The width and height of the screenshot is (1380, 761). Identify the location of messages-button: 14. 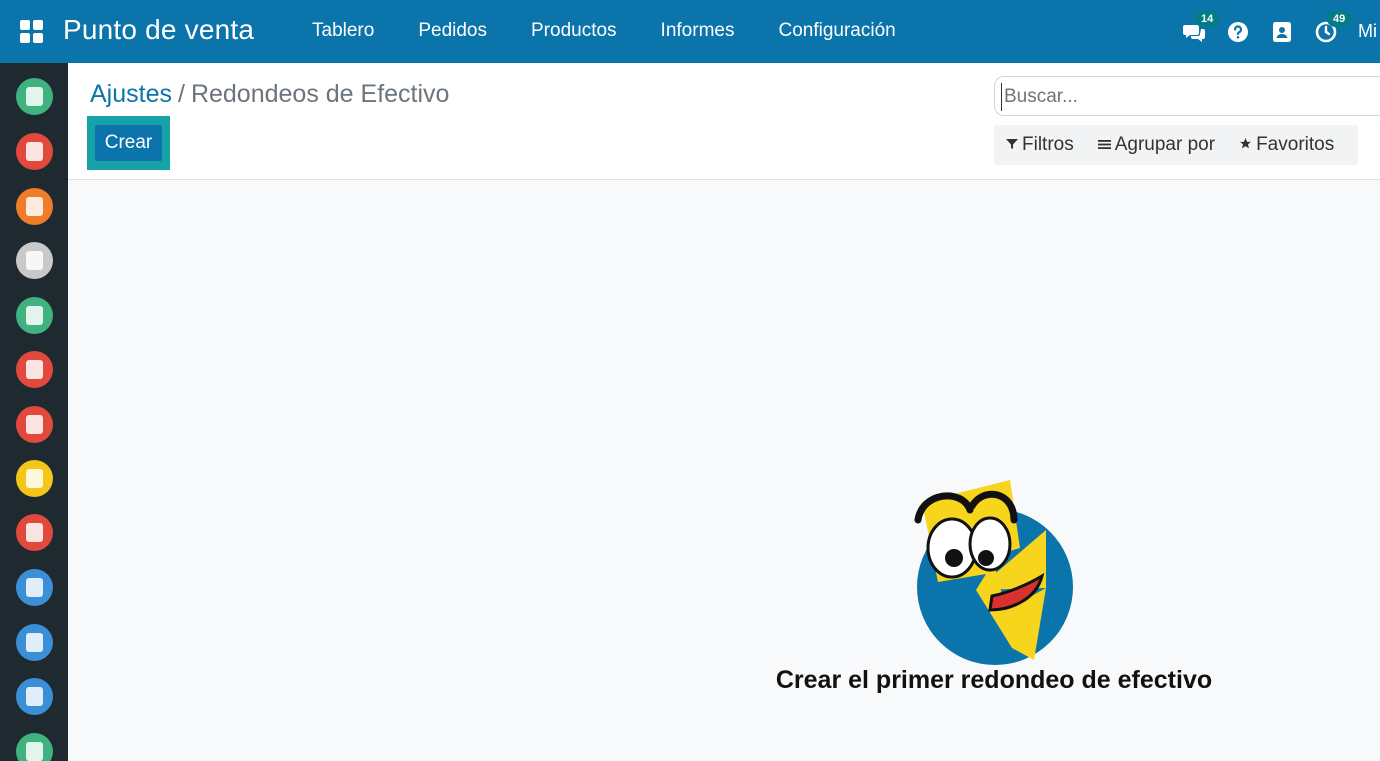
(1201, 27).